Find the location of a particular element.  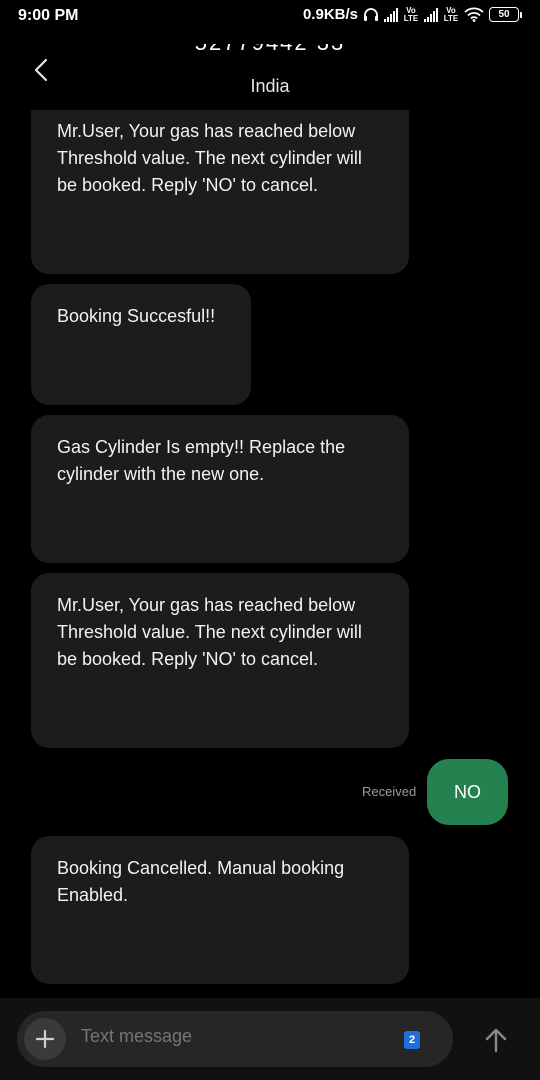

message-composer: 2 is located at coordinates (270, 1039).